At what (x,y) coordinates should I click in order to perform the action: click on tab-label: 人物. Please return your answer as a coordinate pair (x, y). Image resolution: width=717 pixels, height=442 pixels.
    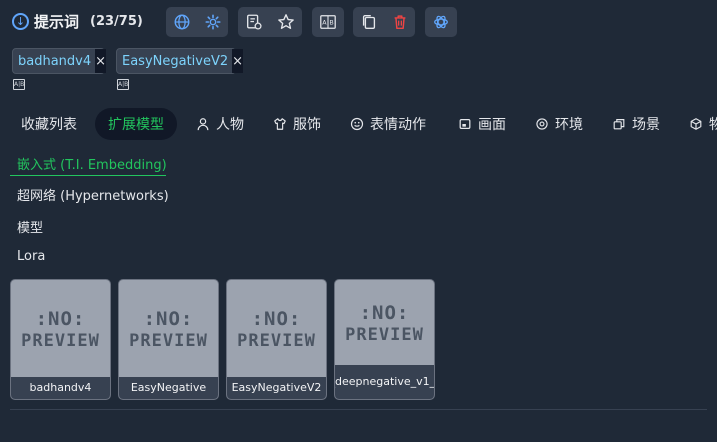
    Looking at the image, I should click on (230, 125).